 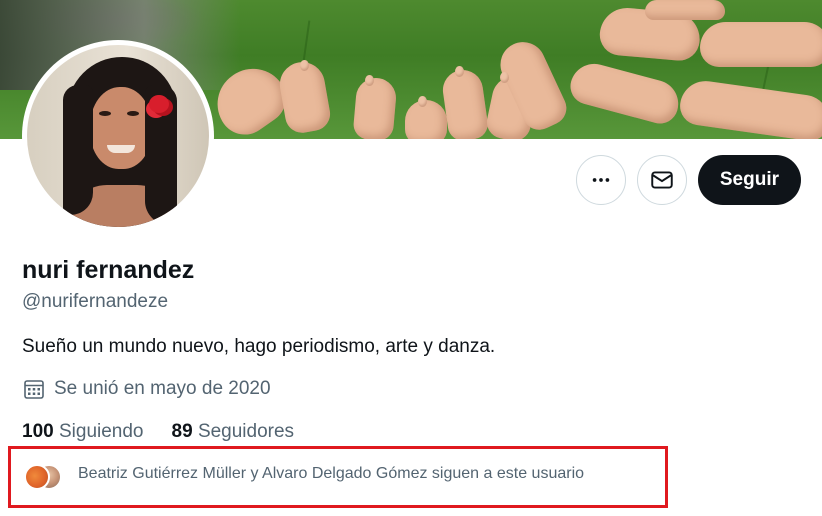 I want to click on following-count: 100, so click(x=38, y=431).